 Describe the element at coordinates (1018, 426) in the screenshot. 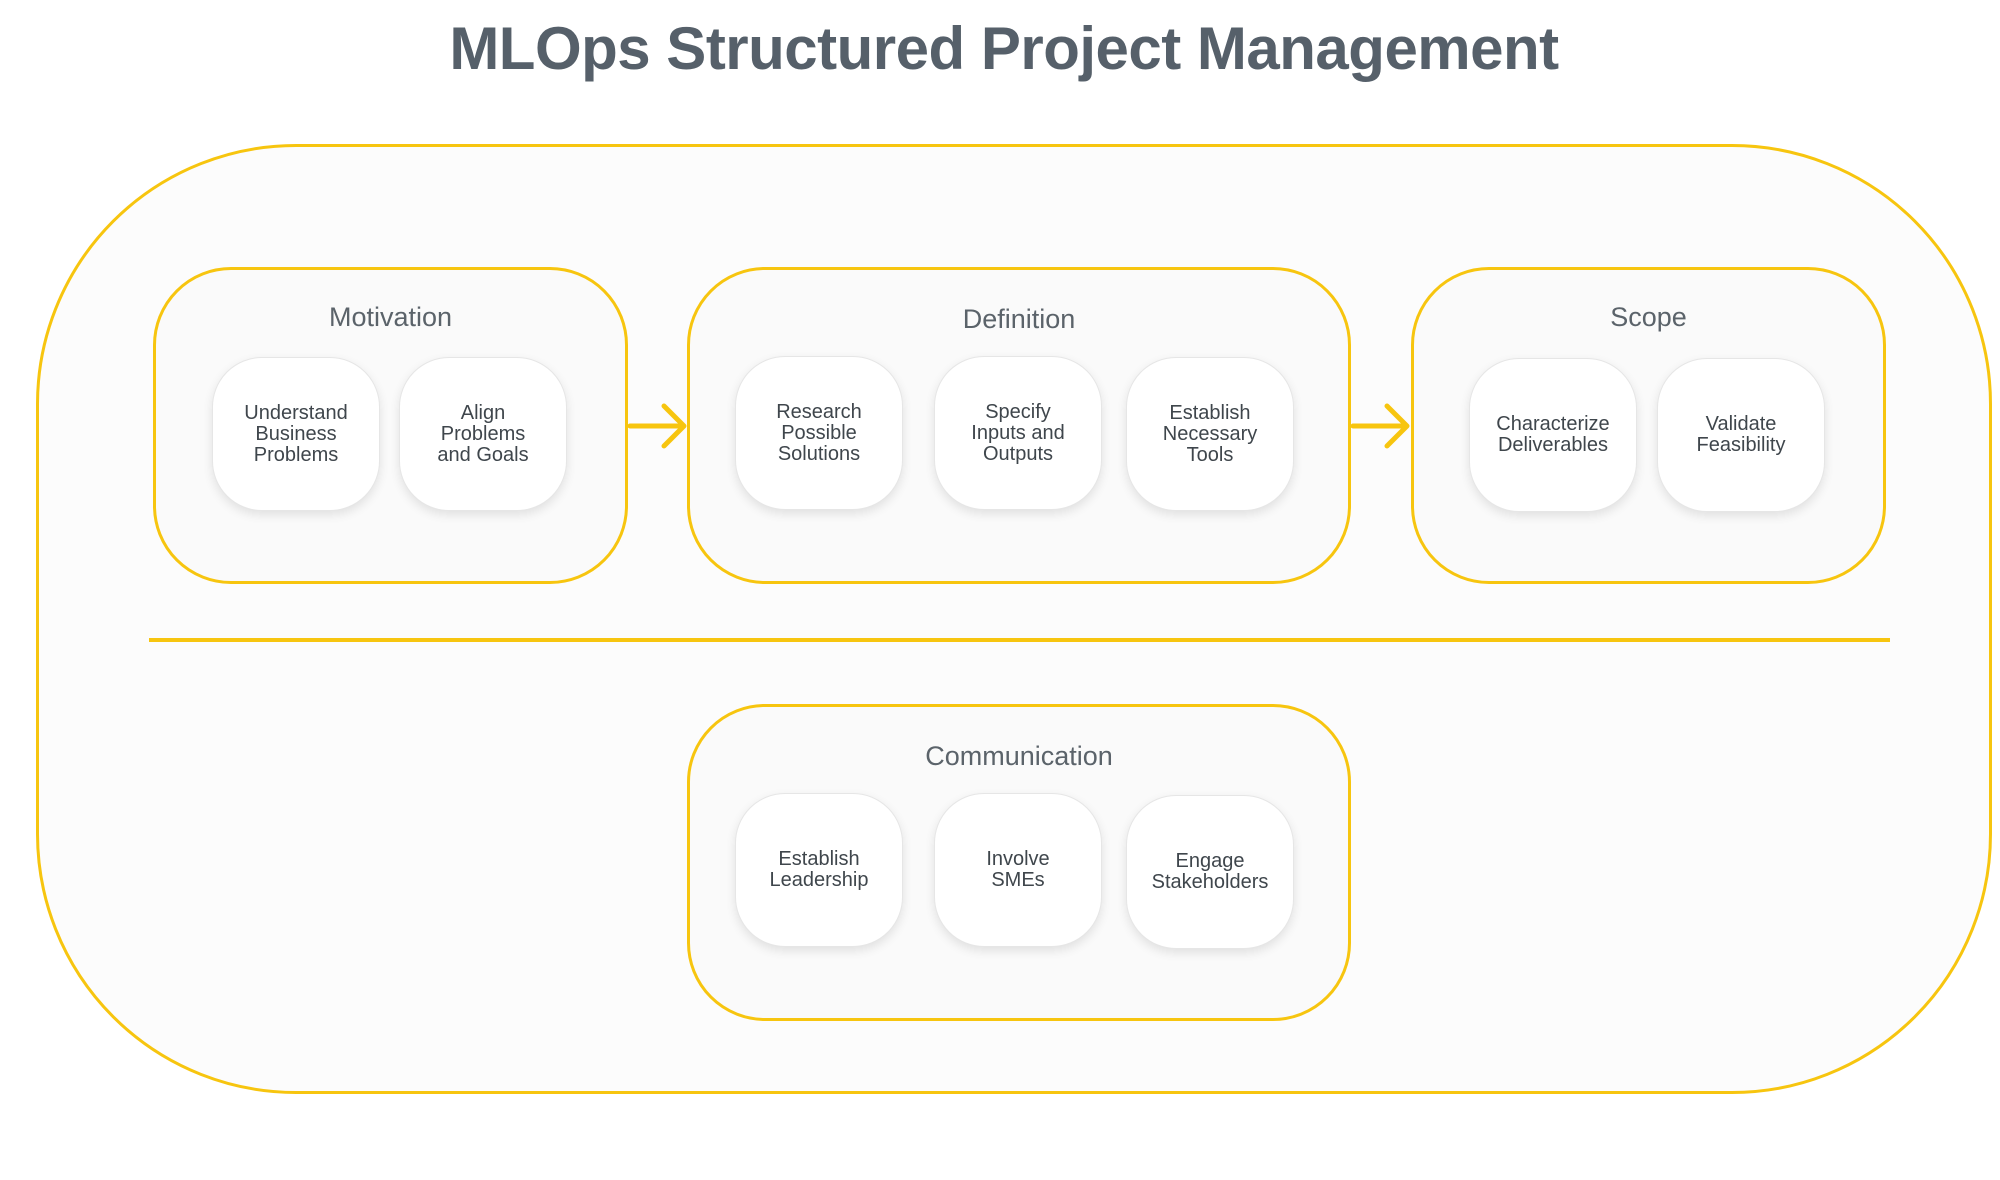

I see `flow-arrows` at that location.